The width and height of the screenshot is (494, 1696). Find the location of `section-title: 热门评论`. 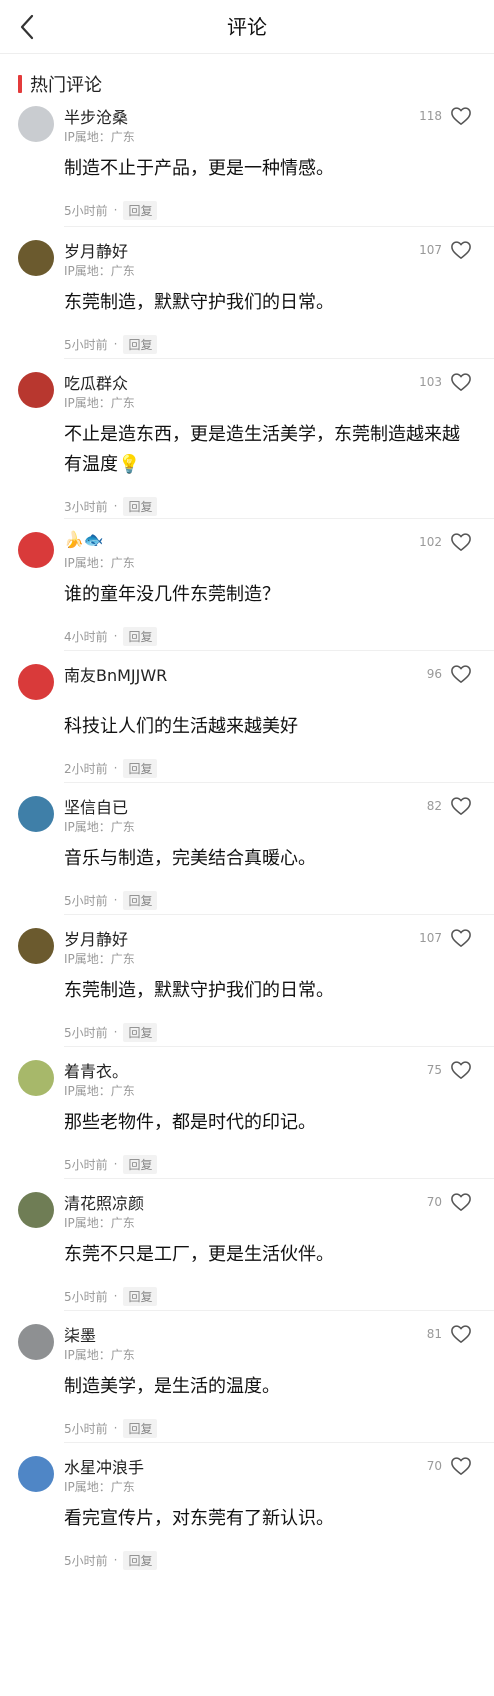

section-title: 热门评论 is located at coordinates (66, 85).